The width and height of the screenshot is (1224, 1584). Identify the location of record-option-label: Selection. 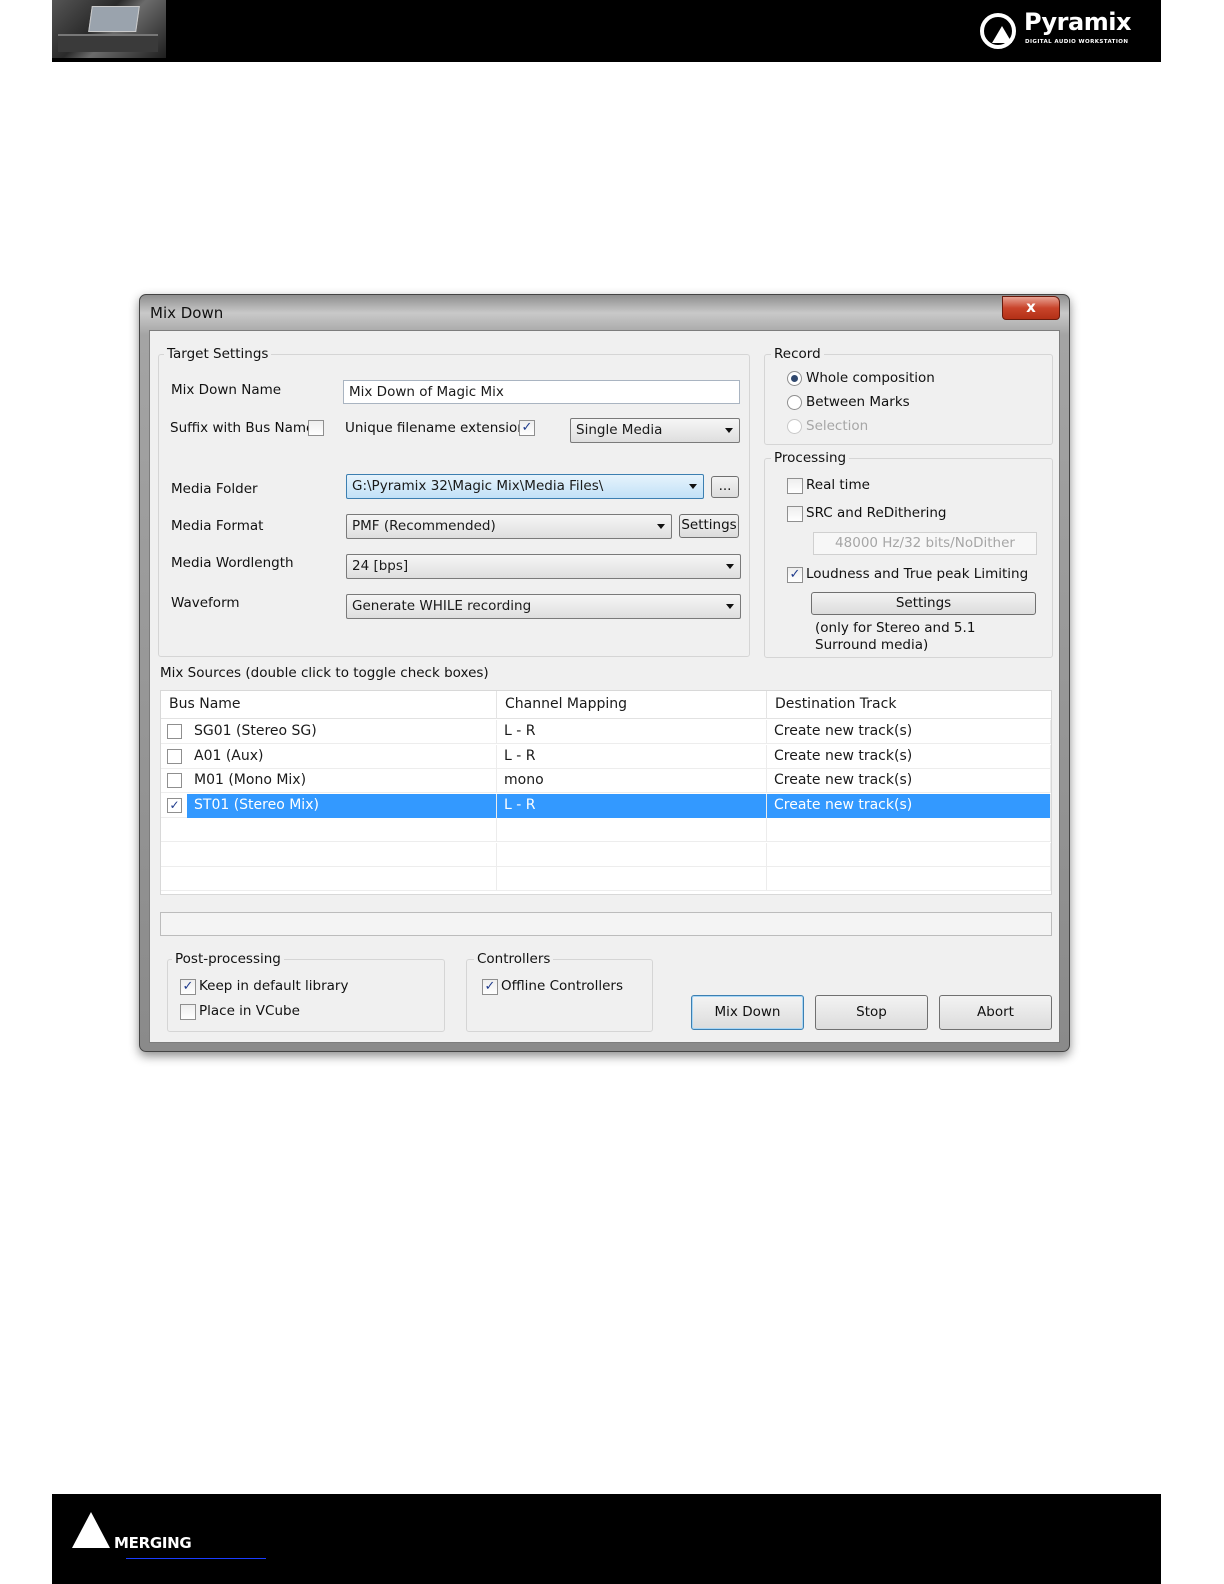
(837, 426).